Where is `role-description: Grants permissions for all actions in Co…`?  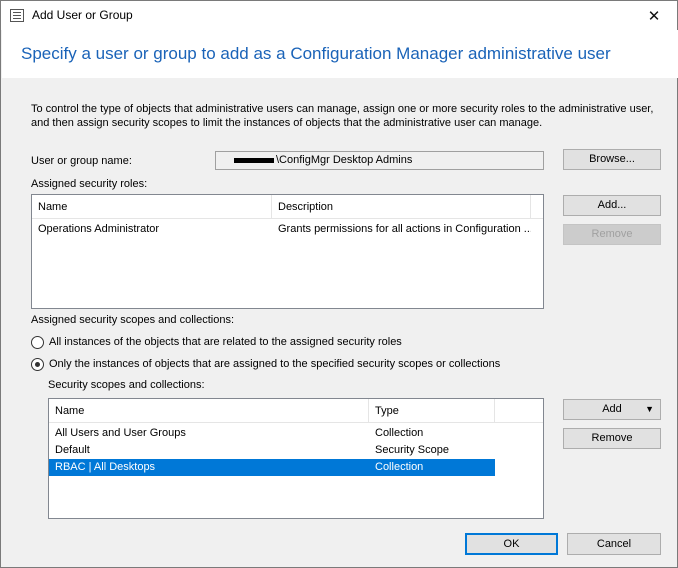 role-description: Grants permissions for all actions in Co… is located at coordinates (404, 229).